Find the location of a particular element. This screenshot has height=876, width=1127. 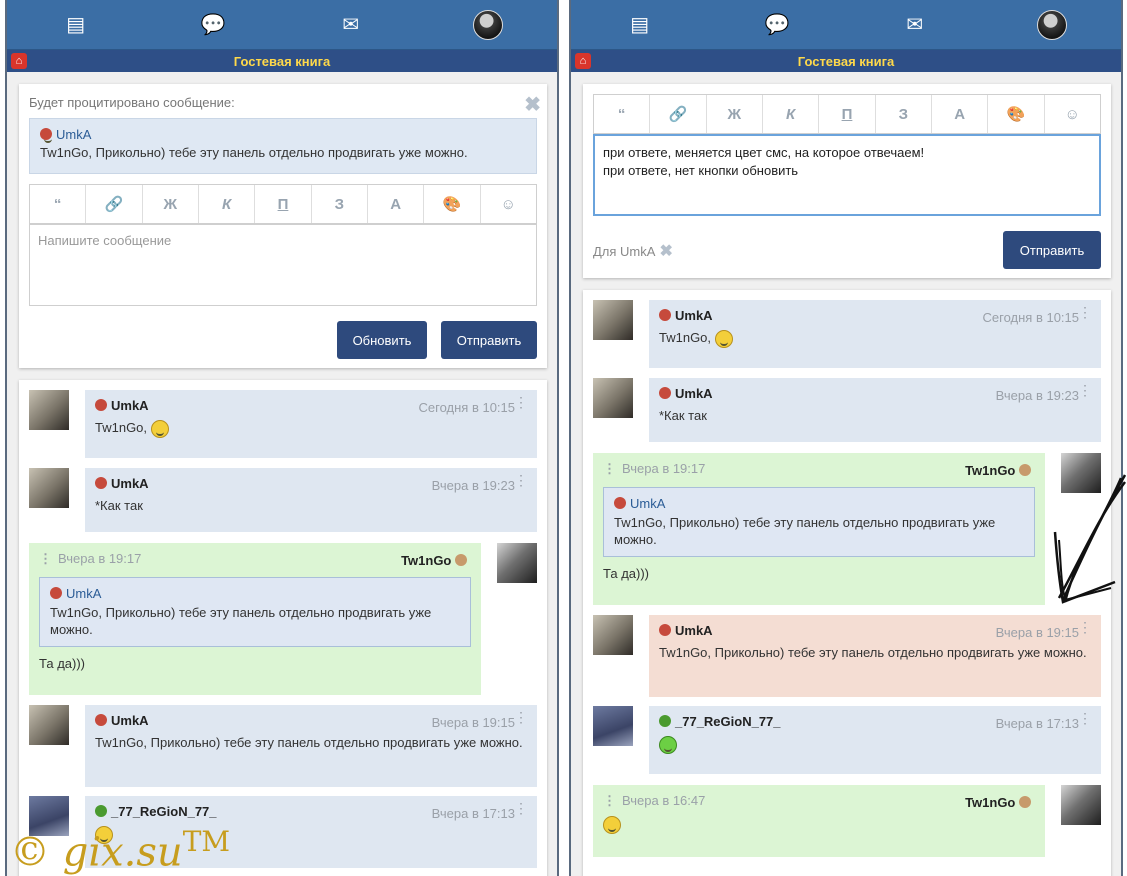

message-input: Напишите сообщение is located at coordinates (283, 265).